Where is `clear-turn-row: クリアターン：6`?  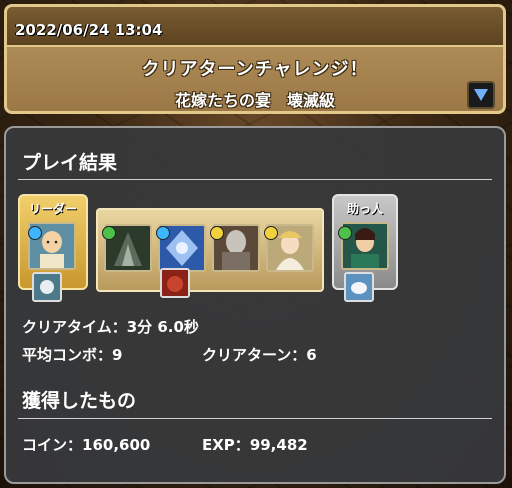 clear-turn-row: クリアターン：6 is located at coordinates (259, 354).